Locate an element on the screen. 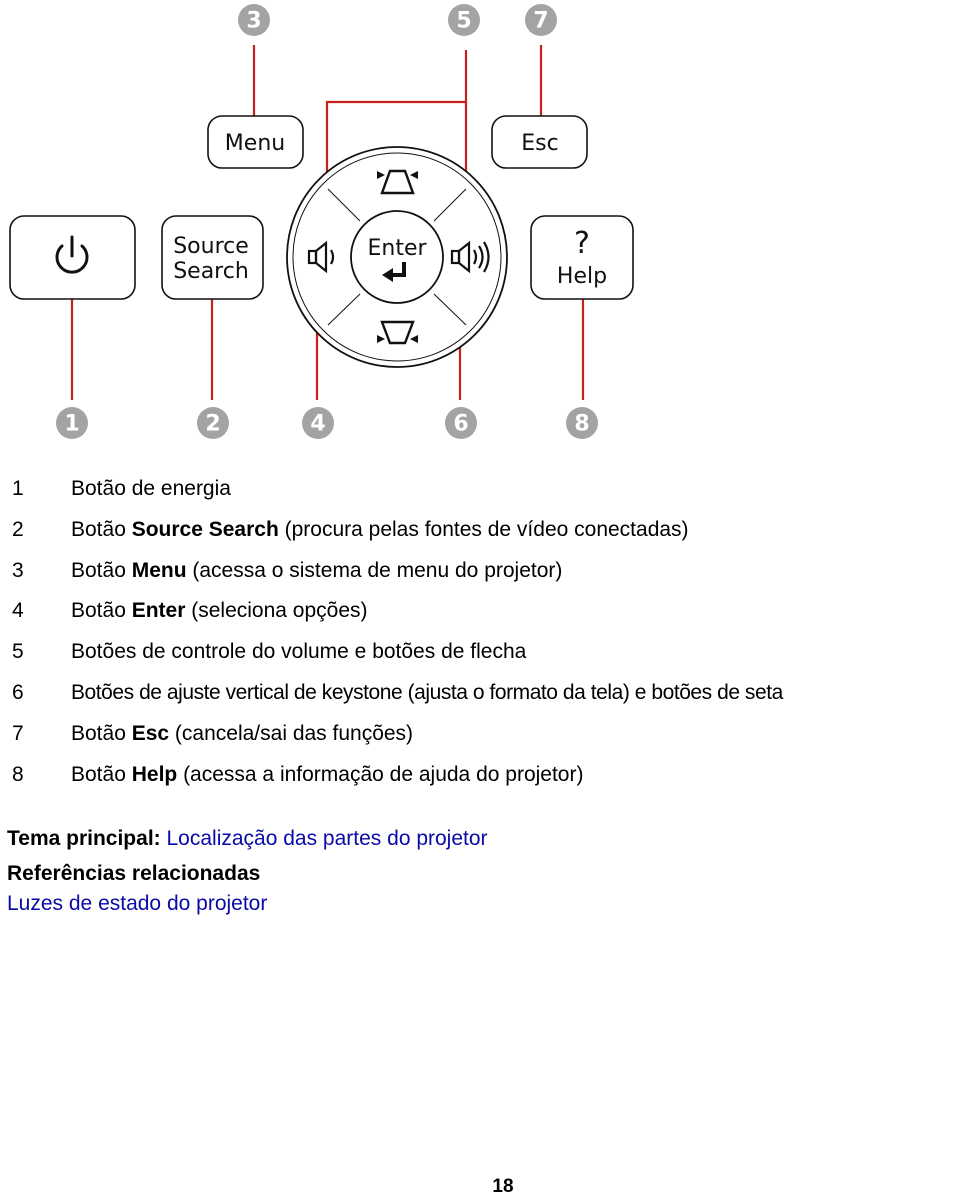 This screenshot has width=960, height=1202. related-references-heading: Referências relacionadas is located at coordinates (134, 873).